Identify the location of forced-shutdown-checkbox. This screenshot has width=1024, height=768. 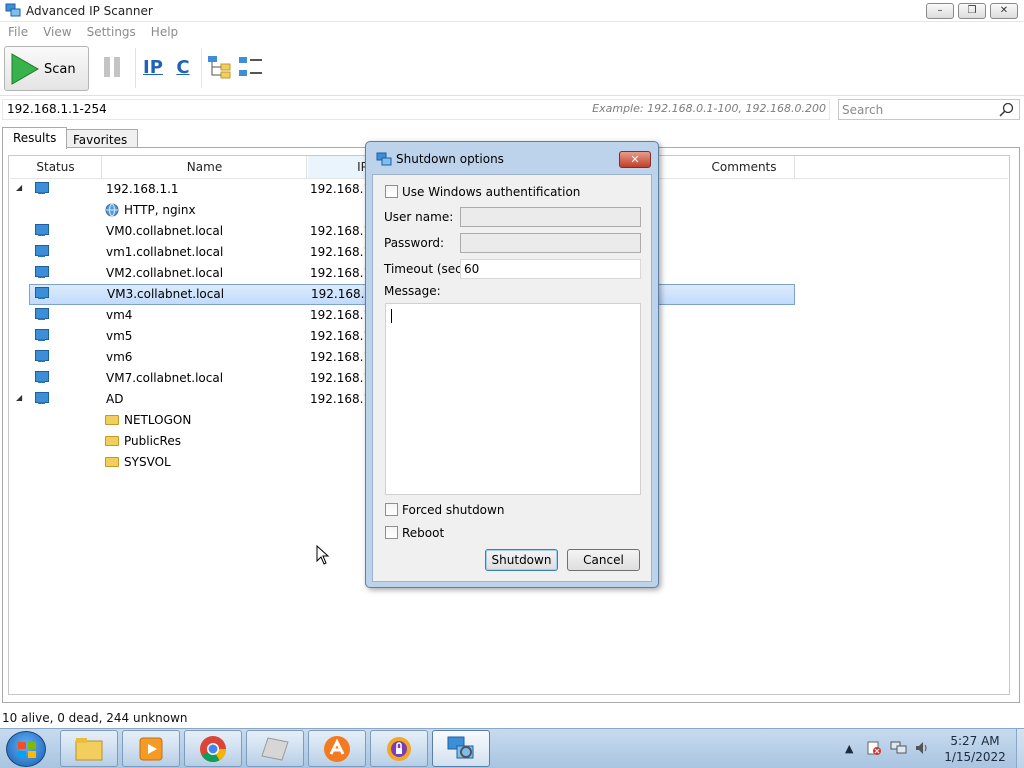
(391, 509).